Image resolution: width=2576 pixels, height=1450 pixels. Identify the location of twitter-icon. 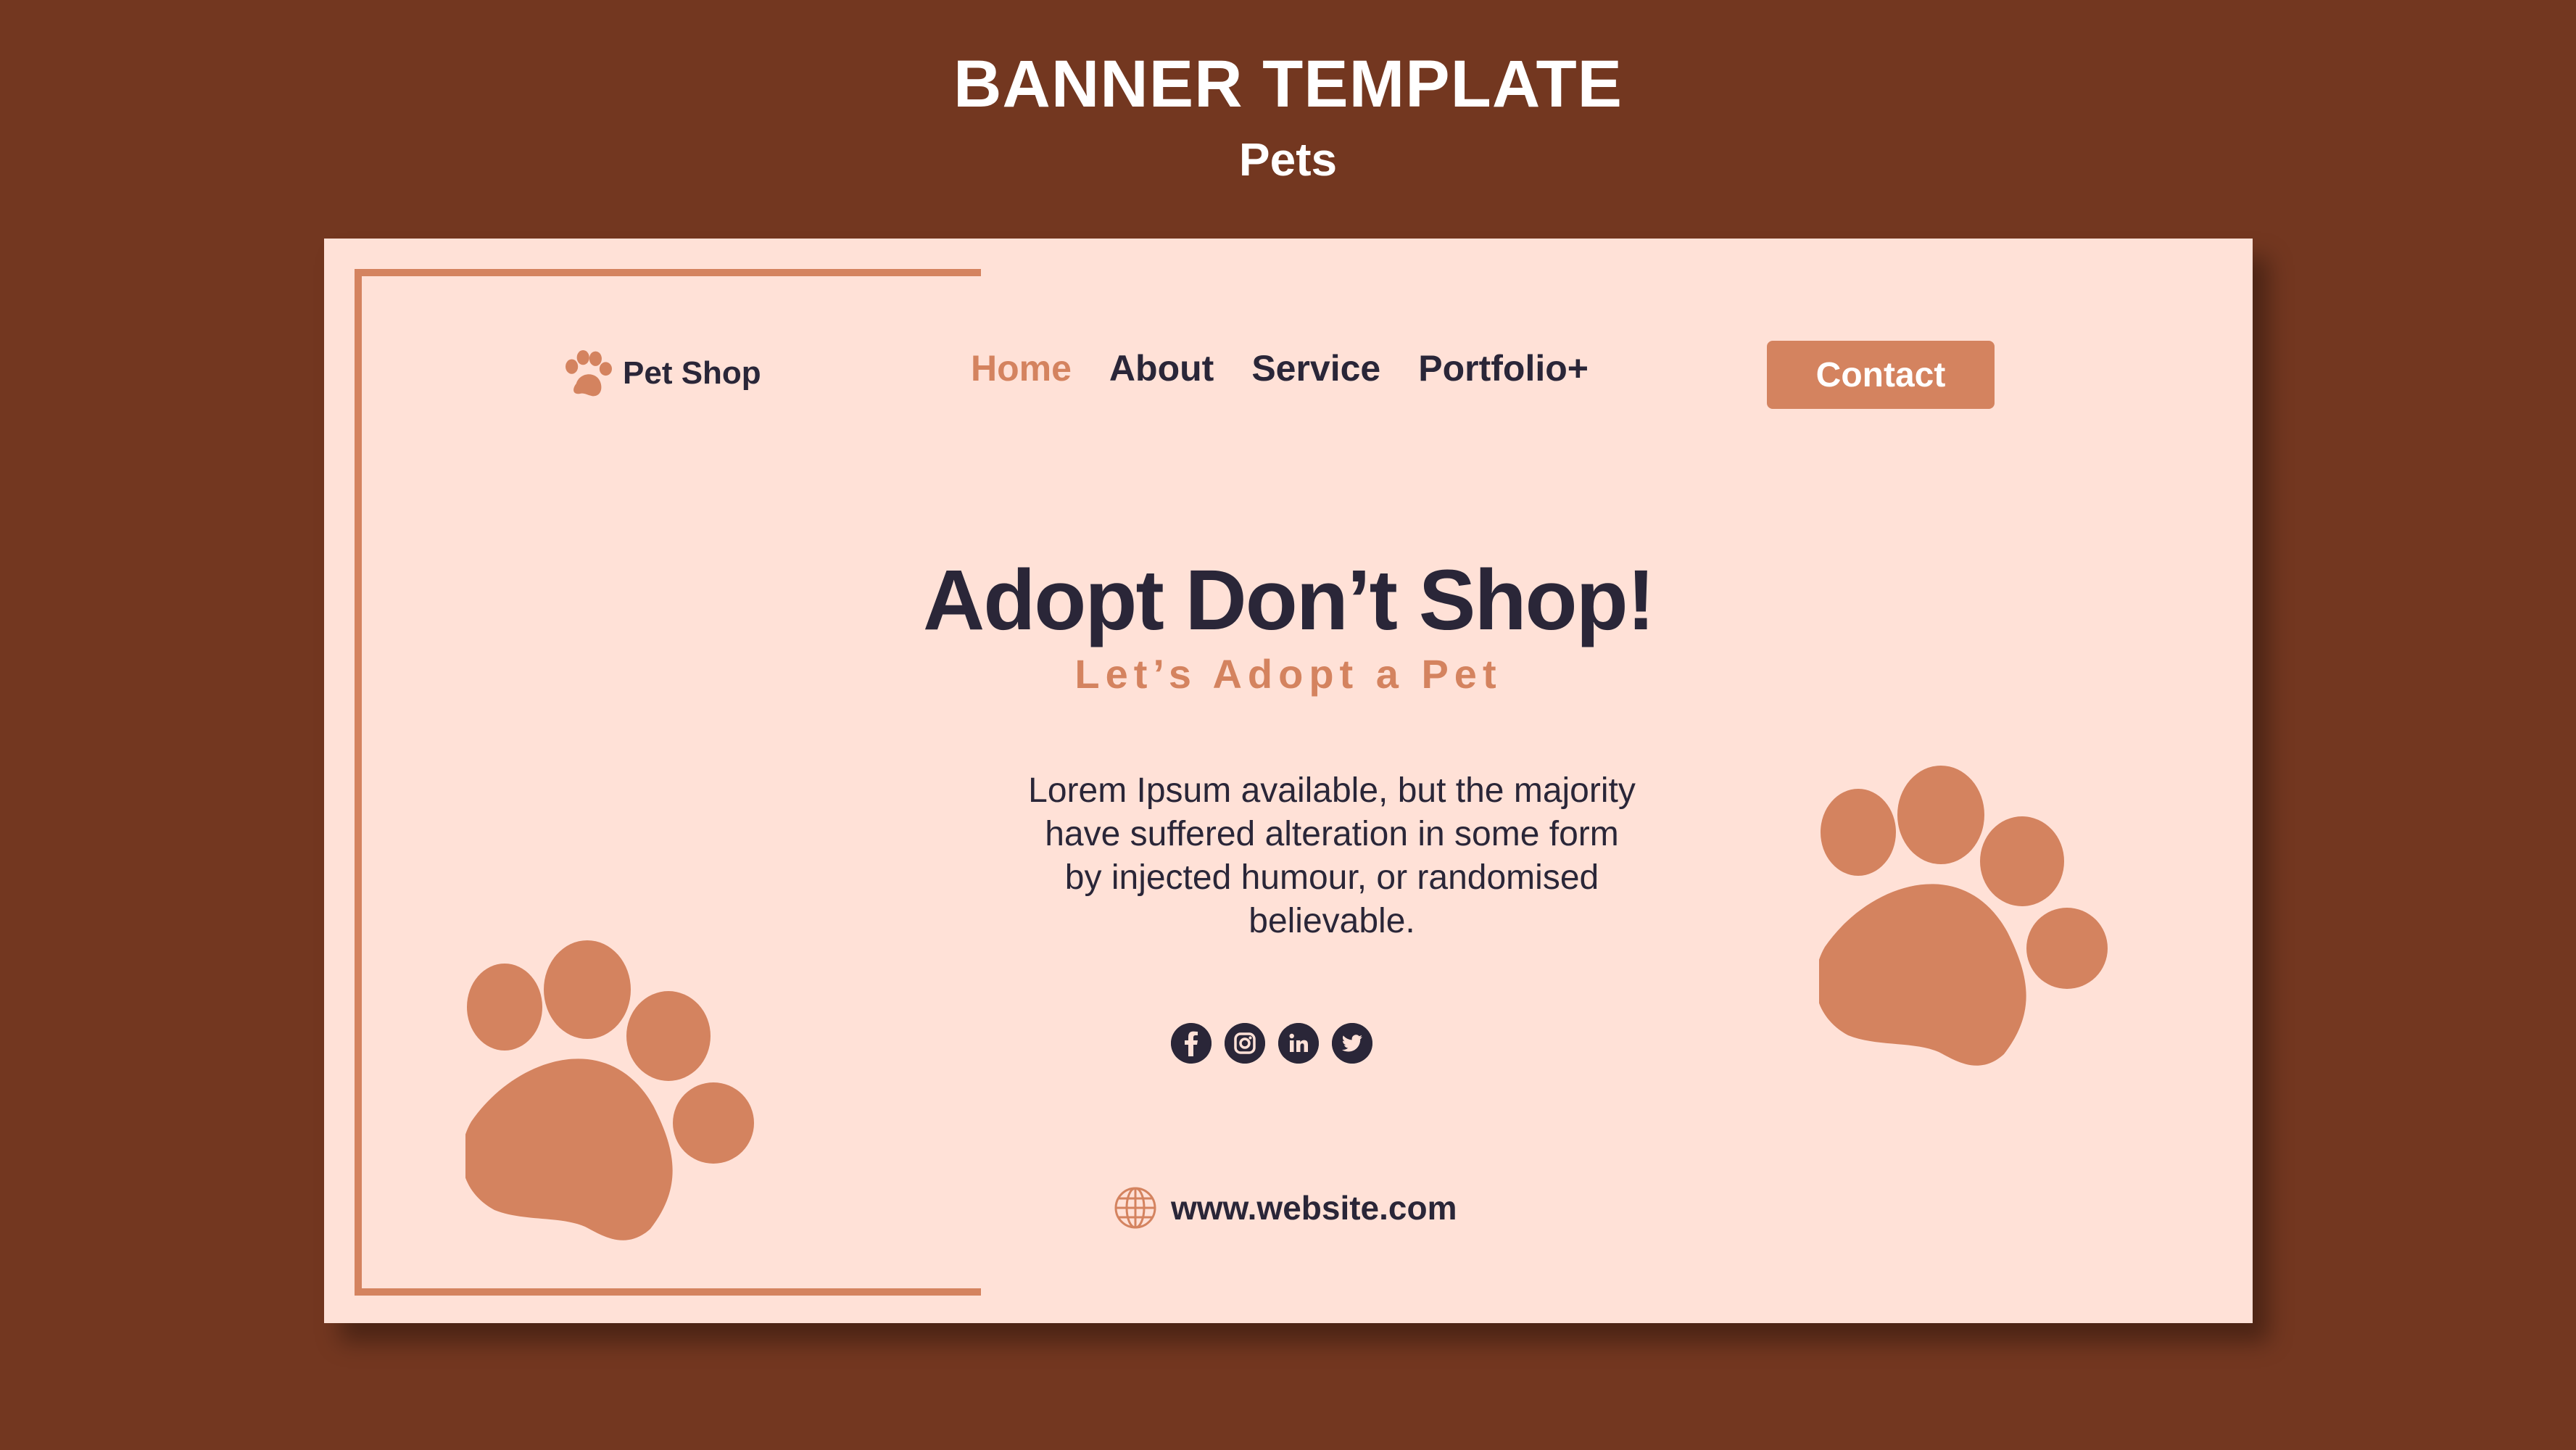
(1352, 1043).